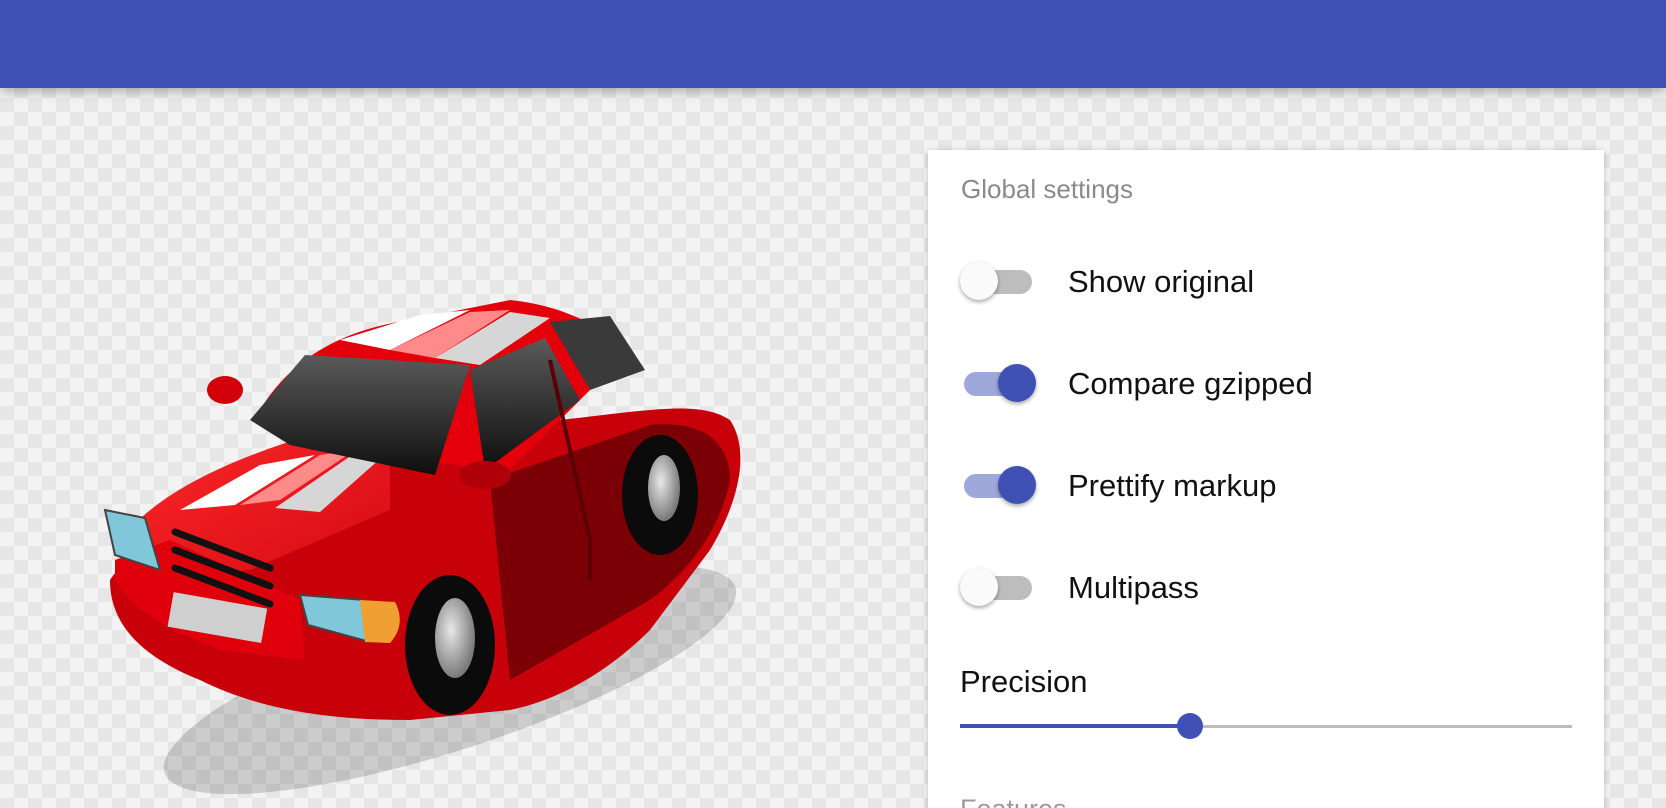 Image resolution: width=1666 pixels, height=808 pixels. Describe the element at coordinates (1260, 586) in the screenshot. I see `option-multipass: Multipass` at that location.